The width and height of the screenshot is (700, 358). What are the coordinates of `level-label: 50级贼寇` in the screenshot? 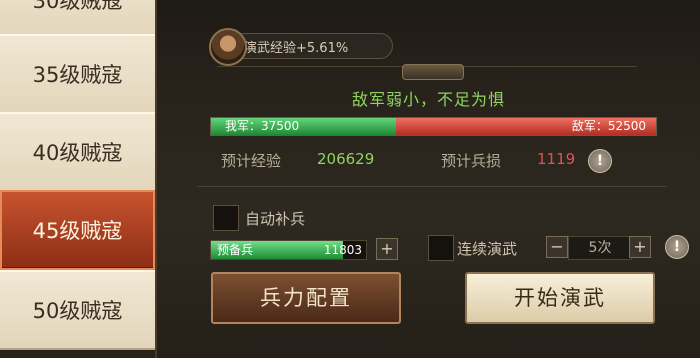 It's located at (77, 311).